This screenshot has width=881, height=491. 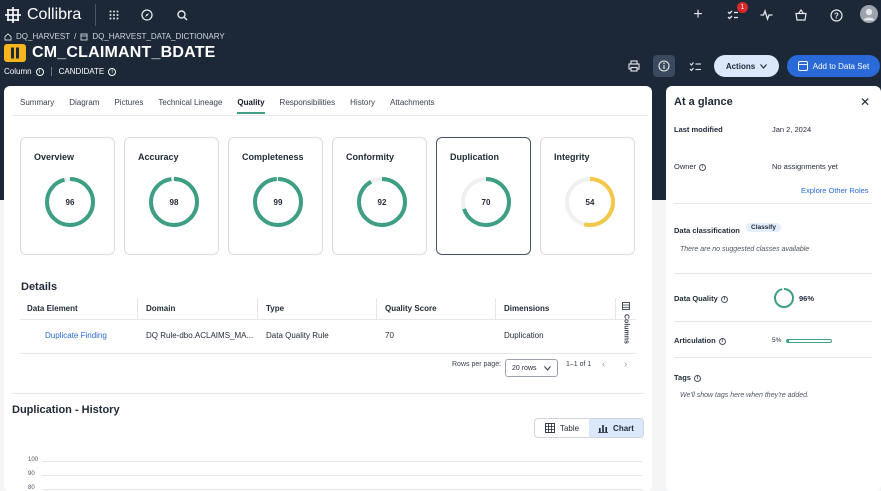 I want to click on close-icon: ✕, so click(x=865, y=102).